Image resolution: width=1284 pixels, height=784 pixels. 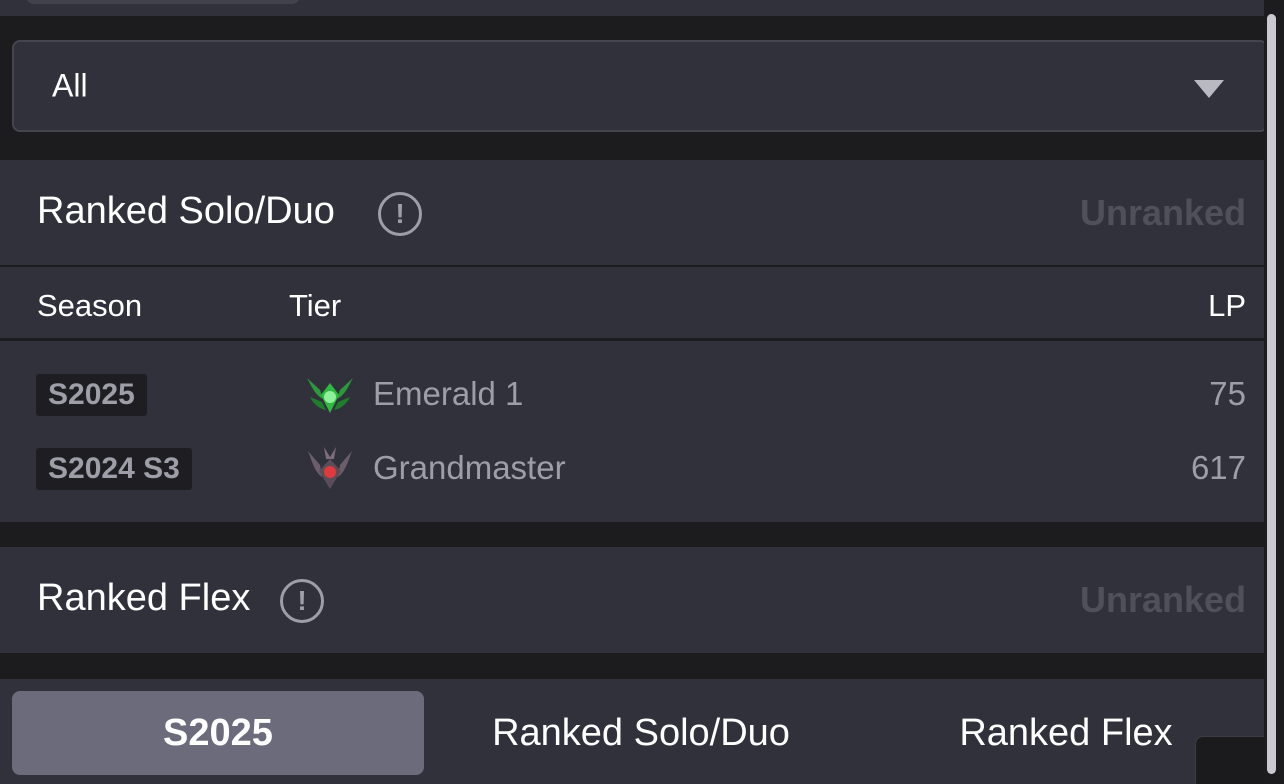 I want to click on lp-value: 75, so click(x=1227, y=393).